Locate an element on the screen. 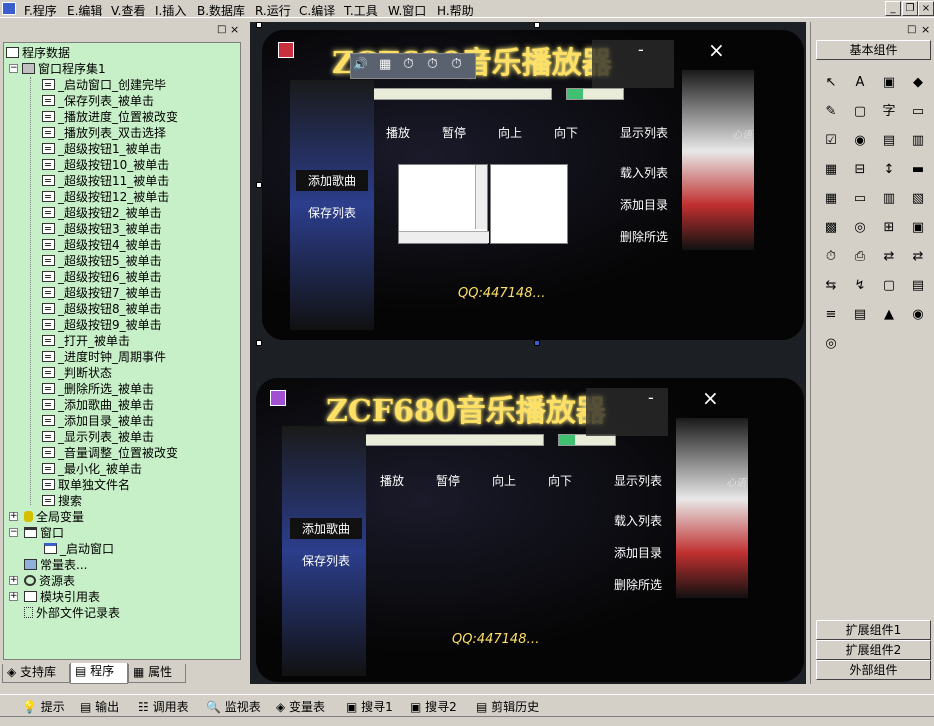 The image size is (934, 726). odbc-icon: ◉ is located at coordinates (918, 315).